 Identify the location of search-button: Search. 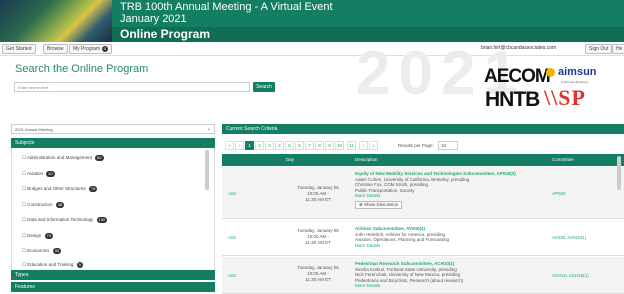
(264, 87).